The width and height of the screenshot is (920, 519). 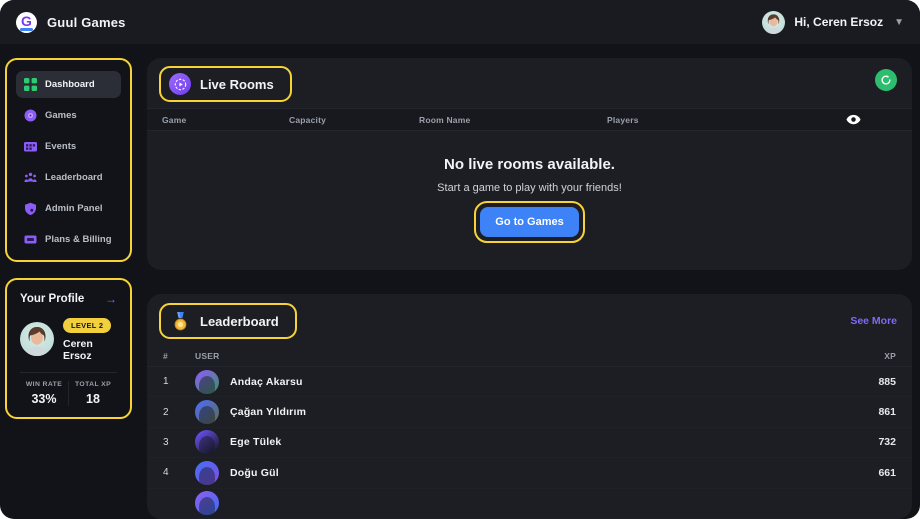 I want to click on live-rooms-table-header: Game Capacity Room Name Players, so click(x=529, y=119).